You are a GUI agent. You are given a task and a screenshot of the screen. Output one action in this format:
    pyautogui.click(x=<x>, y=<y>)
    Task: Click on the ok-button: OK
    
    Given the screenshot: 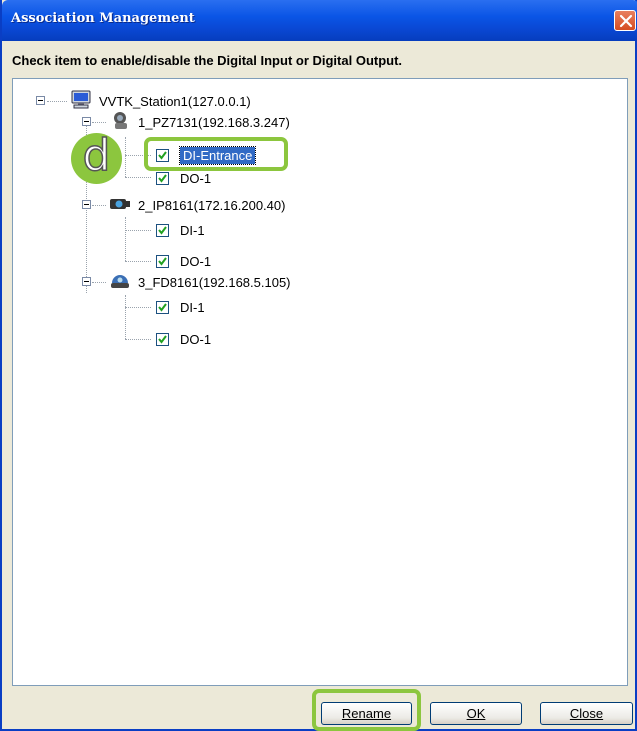 What is the action you would take?
    pyautogui.click(x=476, y=713)
    